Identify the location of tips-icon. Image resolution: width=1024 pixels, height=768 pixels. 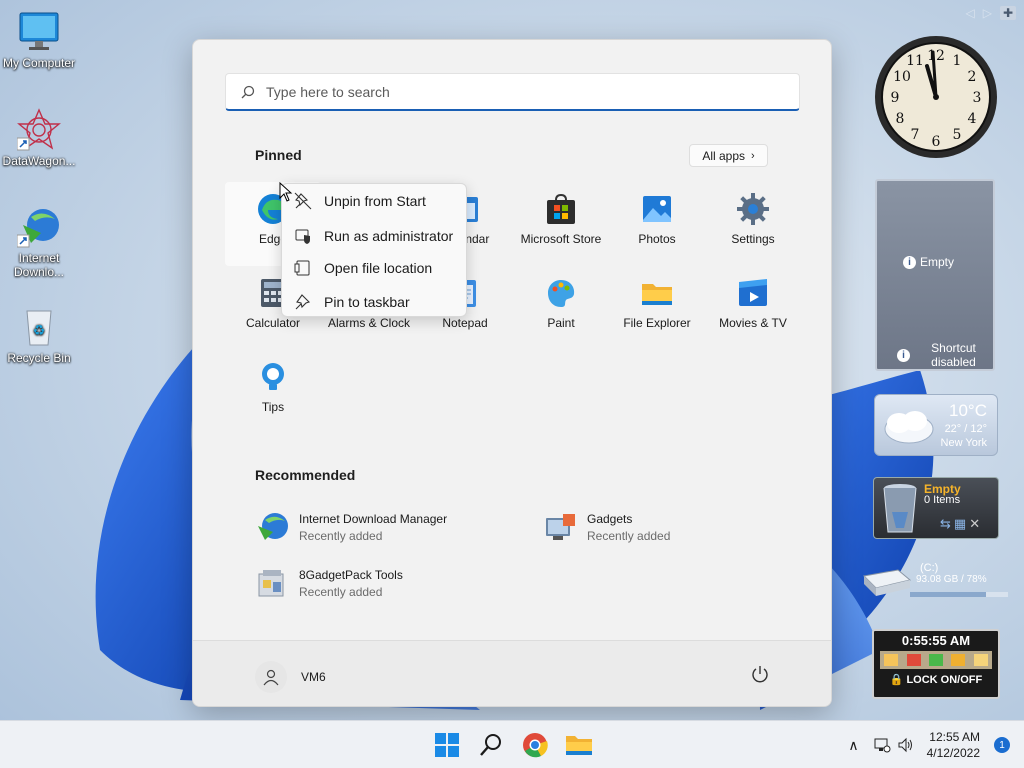
(273, 376).